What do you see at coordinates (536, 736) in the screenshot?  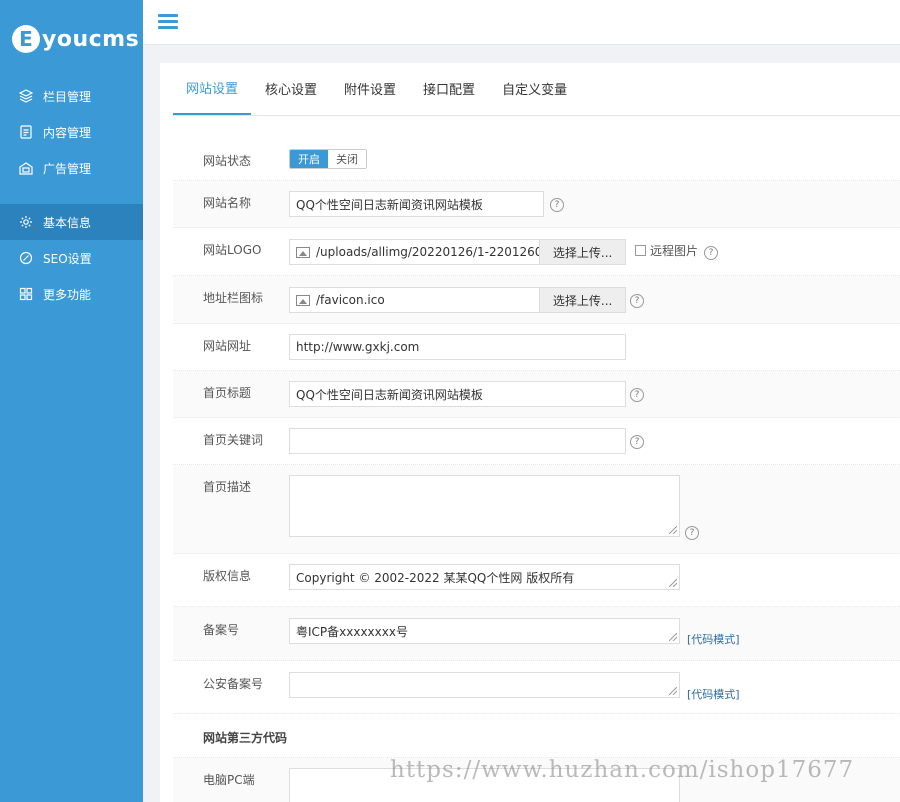 I see `section-third-party: 网站第三方代码` at bounding box center [536, 736].